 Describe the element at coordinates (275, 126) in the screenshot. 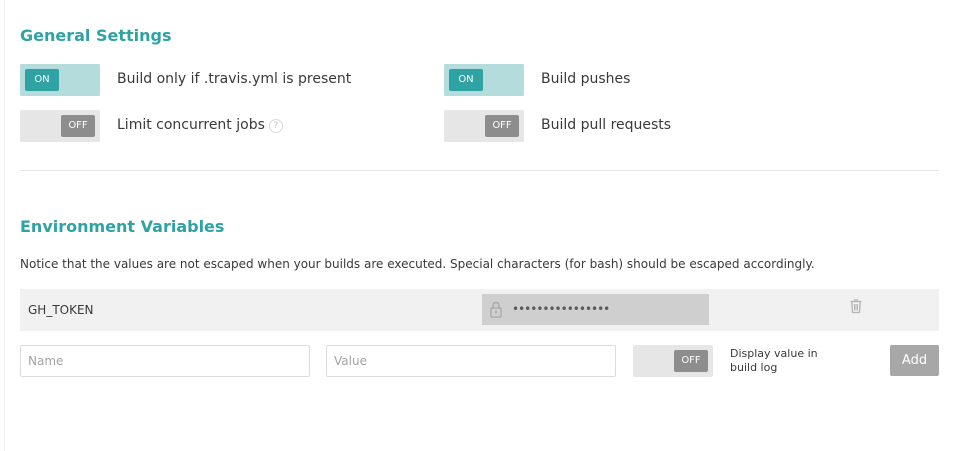

I see `help-icon: ?` at that location.